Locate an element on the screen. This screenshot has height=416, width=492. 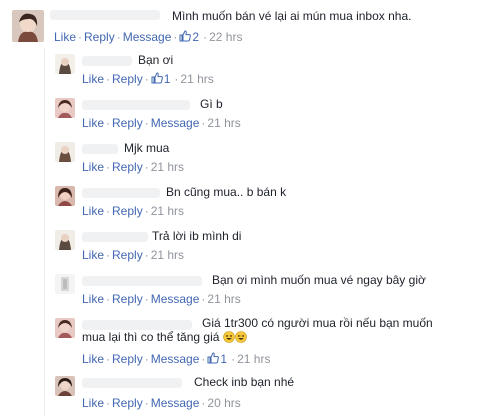
reply-text: Gì b is located at coordinates (211, 104).